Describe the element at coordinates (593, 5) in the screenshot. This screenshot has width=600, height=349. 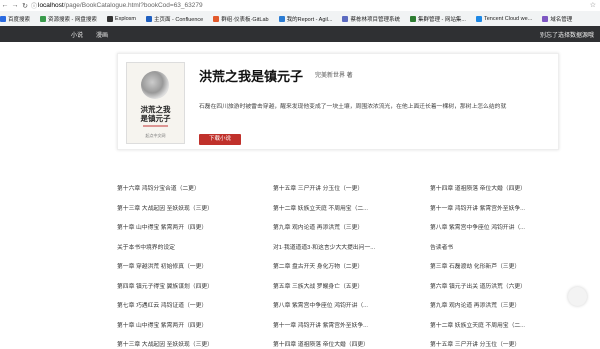
I see `bookmark-star-icon: ☆` at that location.